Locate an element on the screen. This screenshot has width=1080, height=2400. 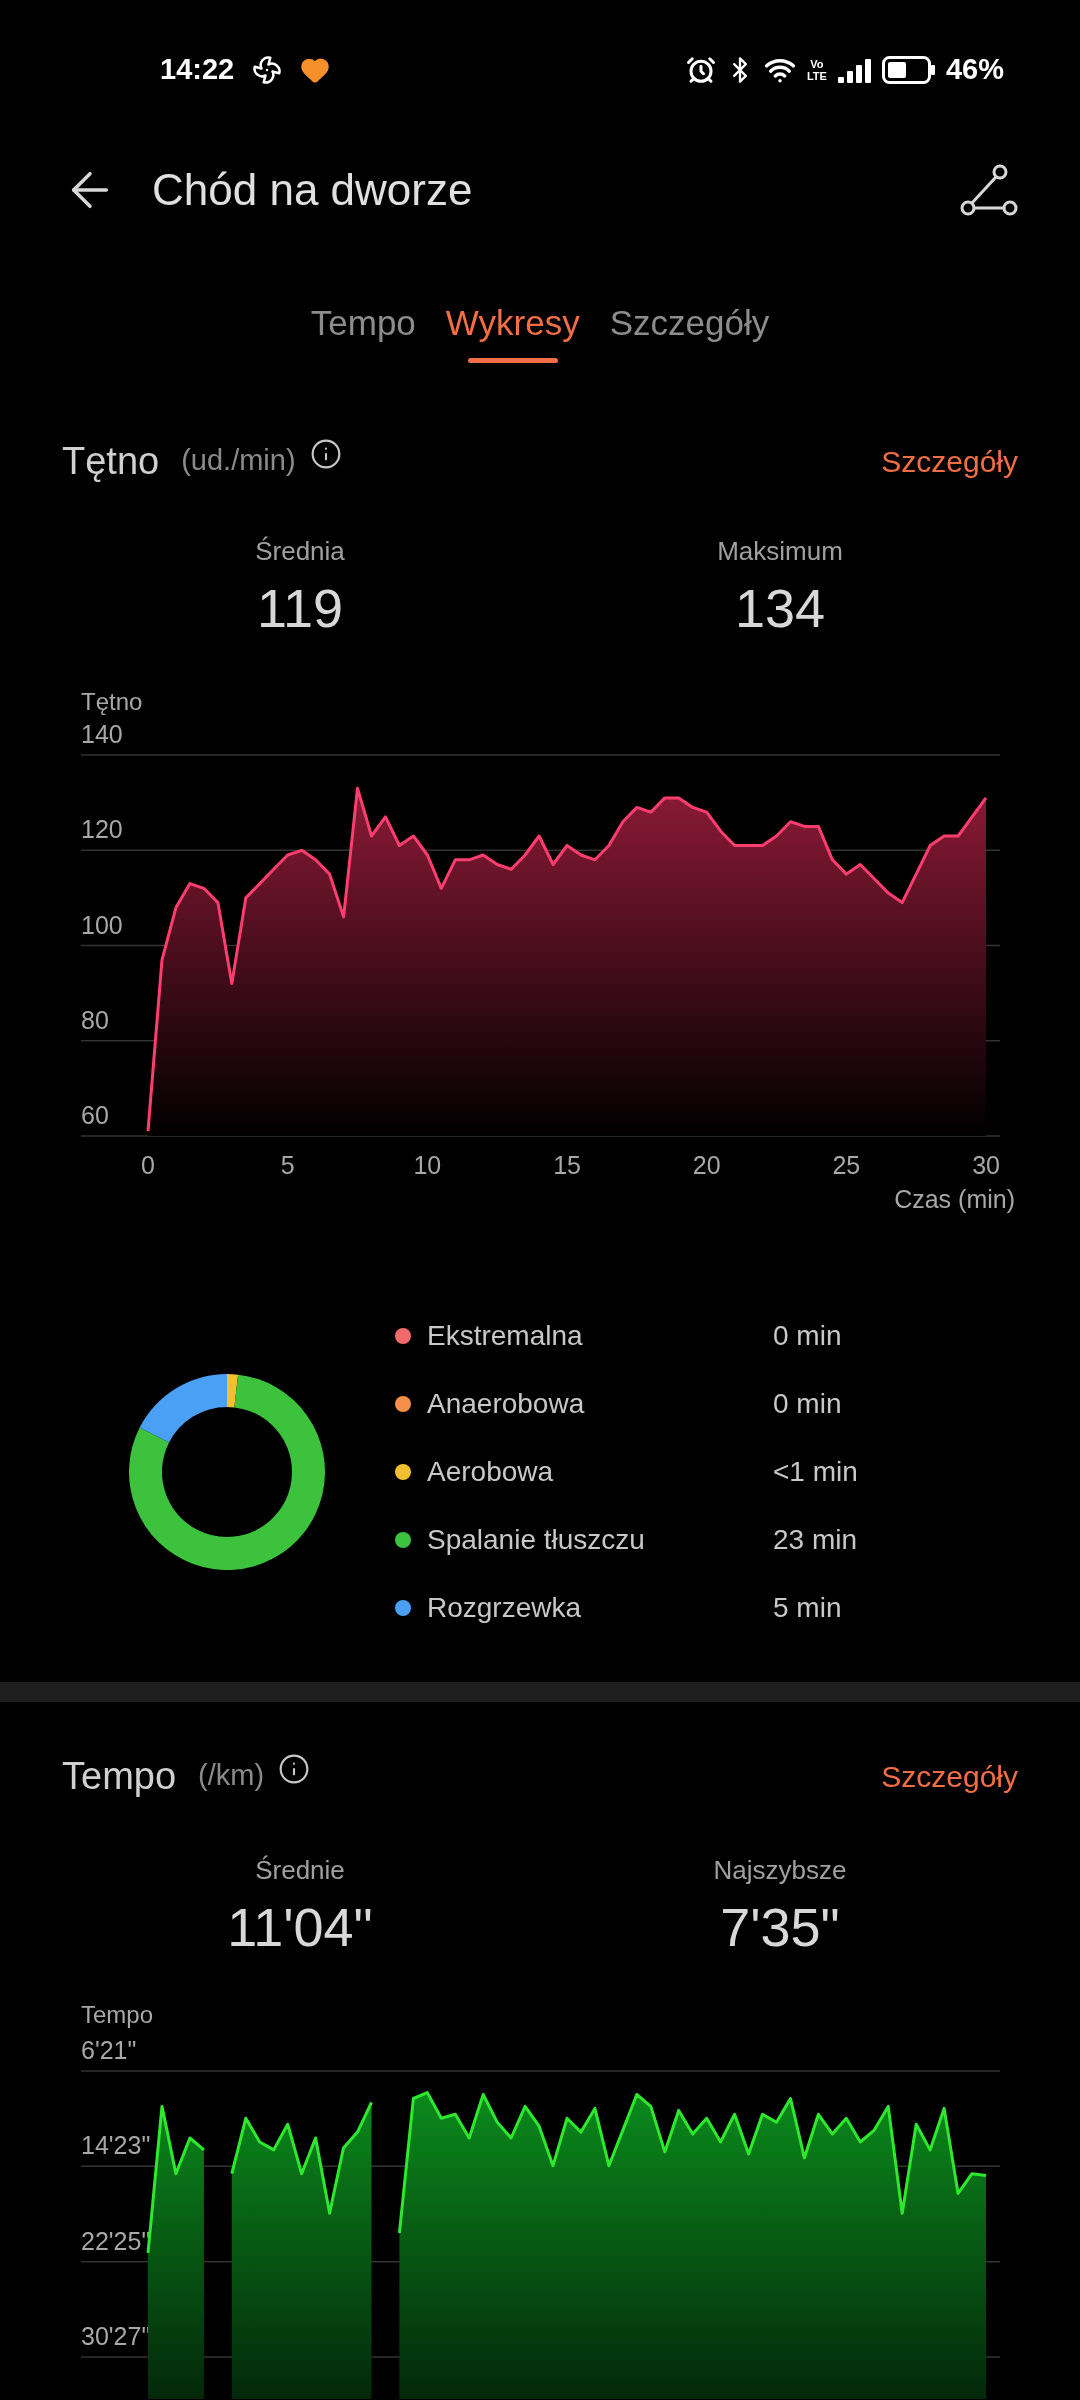
zone-duration: 5 min is located at coordinates (807, 1608).